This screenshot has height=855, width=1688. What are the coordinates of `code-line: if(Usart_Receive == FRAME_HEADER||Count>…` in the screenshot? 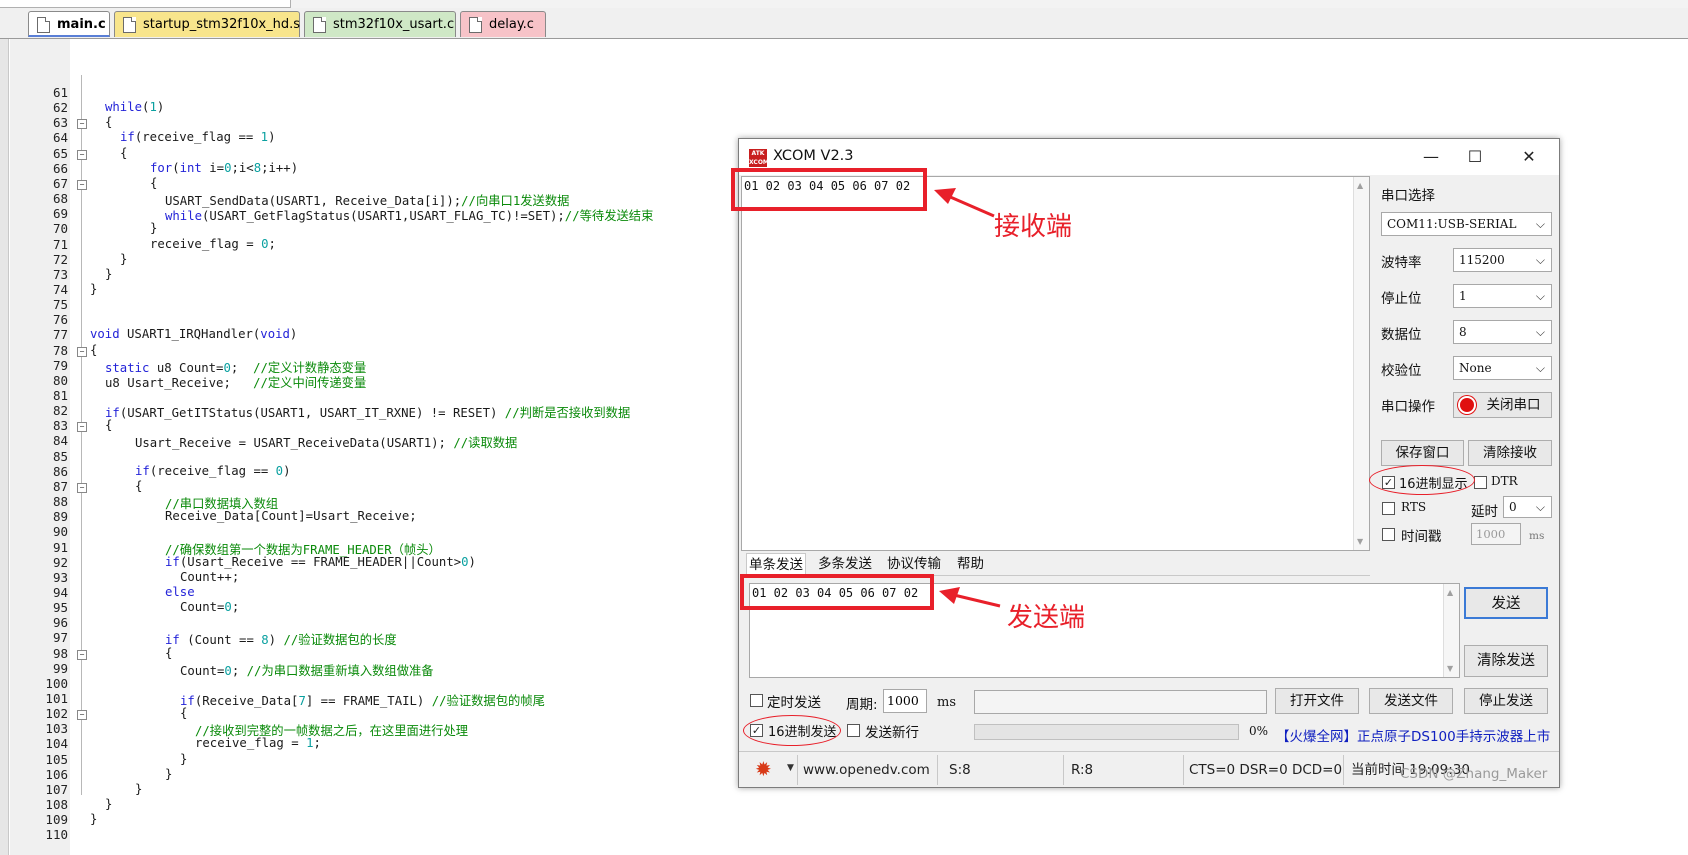 It's located at (320, 561).